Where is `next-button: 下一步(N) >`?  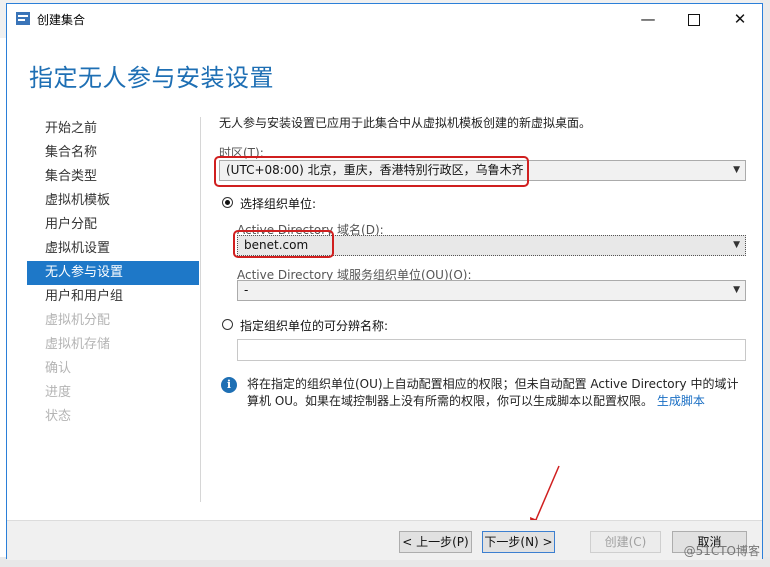 next-button: 下一步(N) > is located at coordinates (518, 542).